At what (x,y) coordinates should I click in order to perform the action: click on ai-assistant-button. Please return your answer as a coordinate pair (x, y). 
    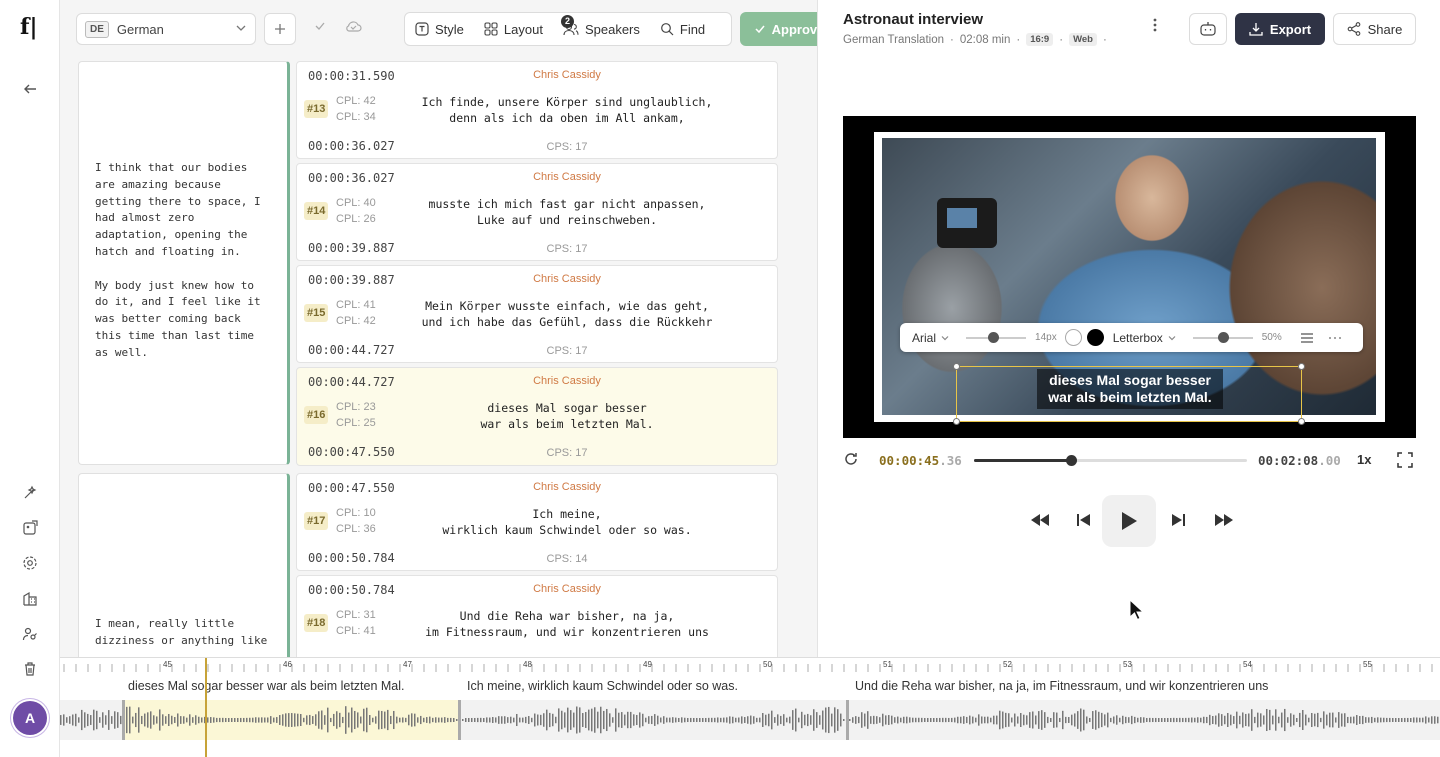
    Looking at the image, I should click on (1208, 29).